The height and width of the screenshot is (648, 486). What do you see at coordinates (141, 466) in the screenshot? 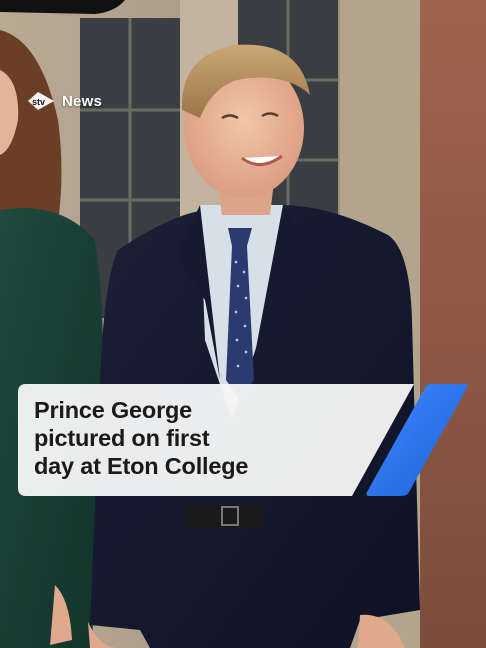
I see `headline-line: day at Eton College` at bounding box center [141, 466].